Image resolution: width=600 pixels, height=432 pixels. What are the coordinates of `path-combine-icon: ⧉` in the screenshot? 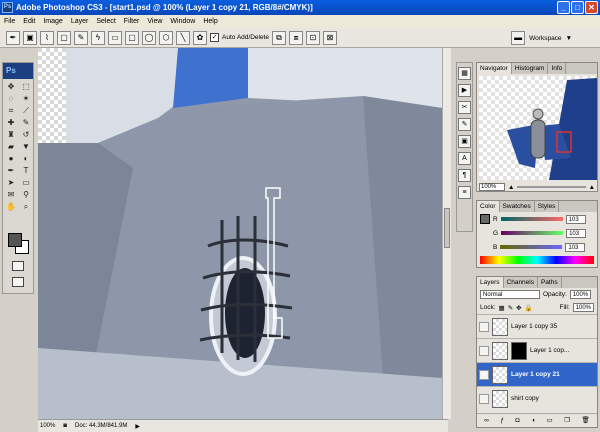 It's located at (278, 37).